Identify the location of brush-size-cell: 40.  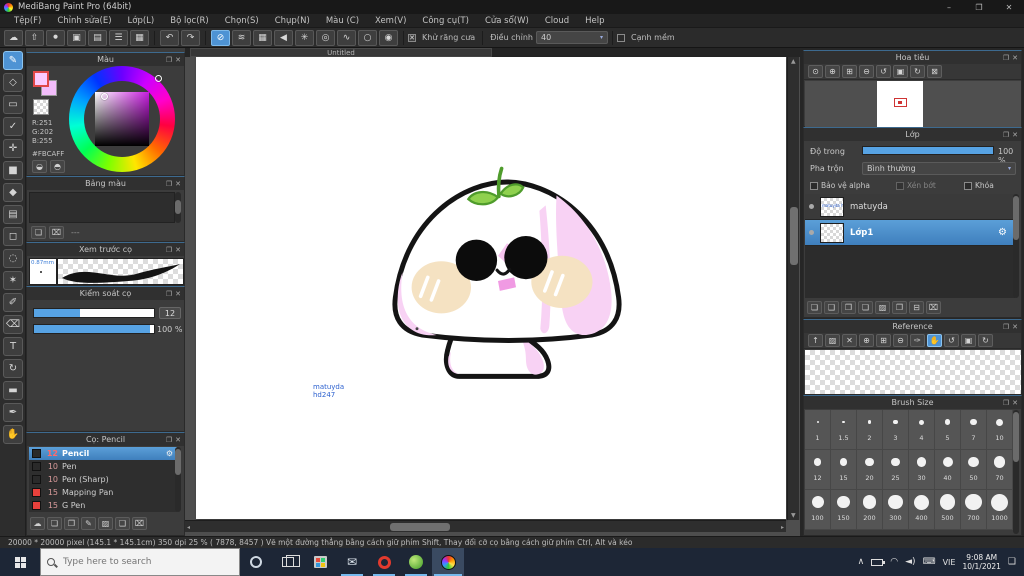
(948, 470).